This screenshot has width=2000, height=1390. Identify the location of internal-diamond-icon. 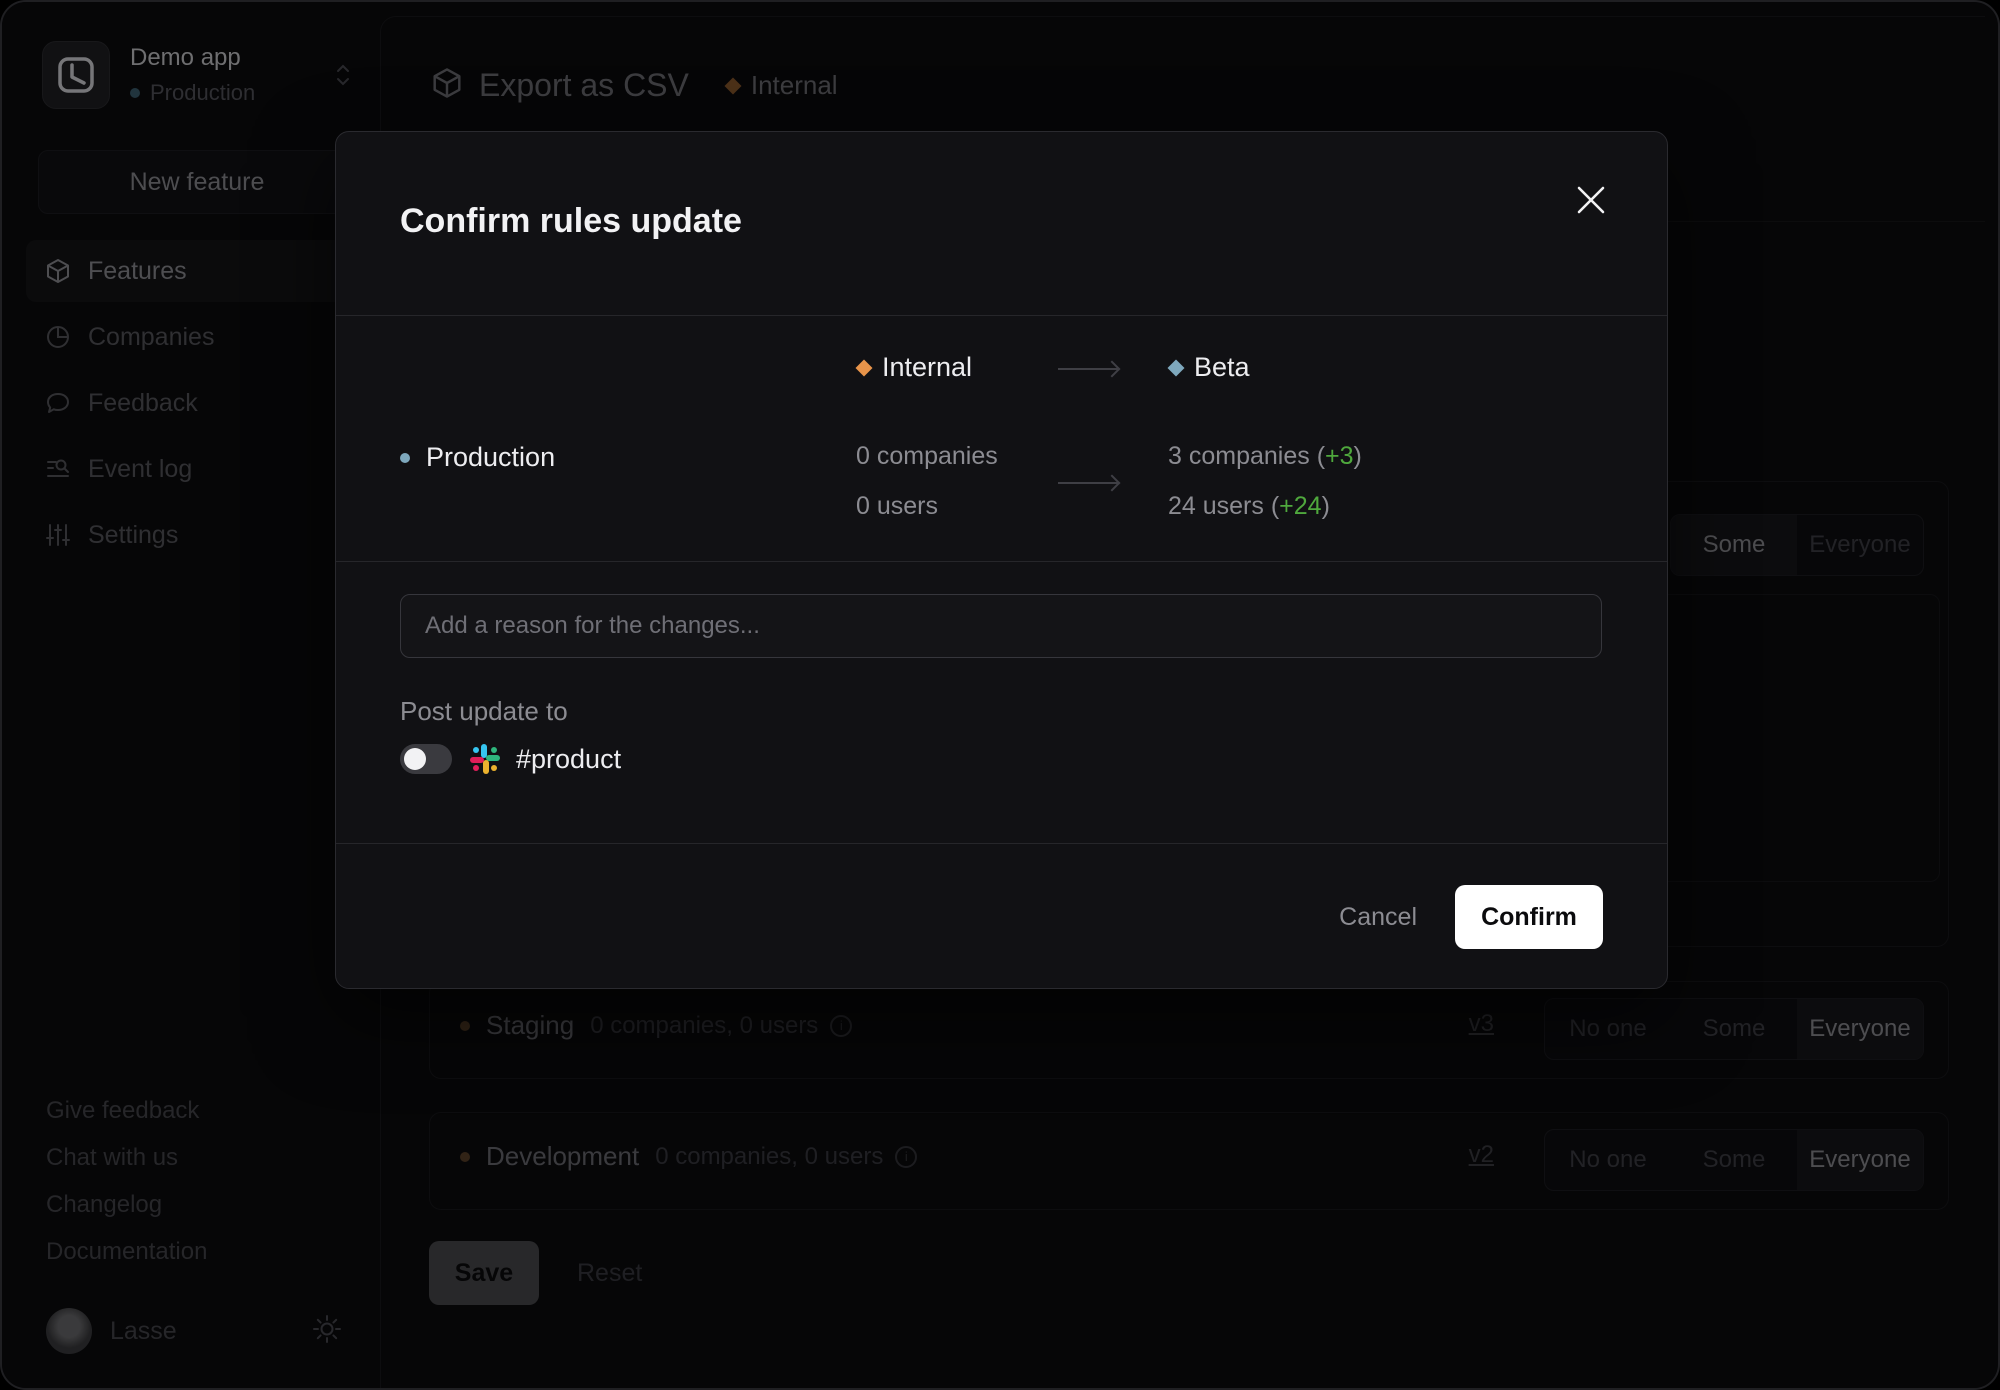
(864, 367).